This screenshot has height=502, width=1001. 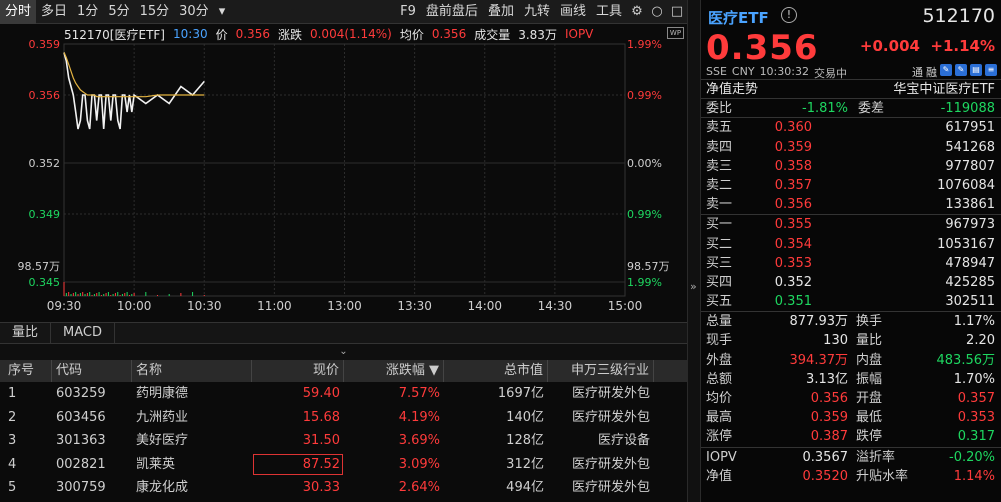 I want to click on panel-splitter: », so click(x=694, y=251).